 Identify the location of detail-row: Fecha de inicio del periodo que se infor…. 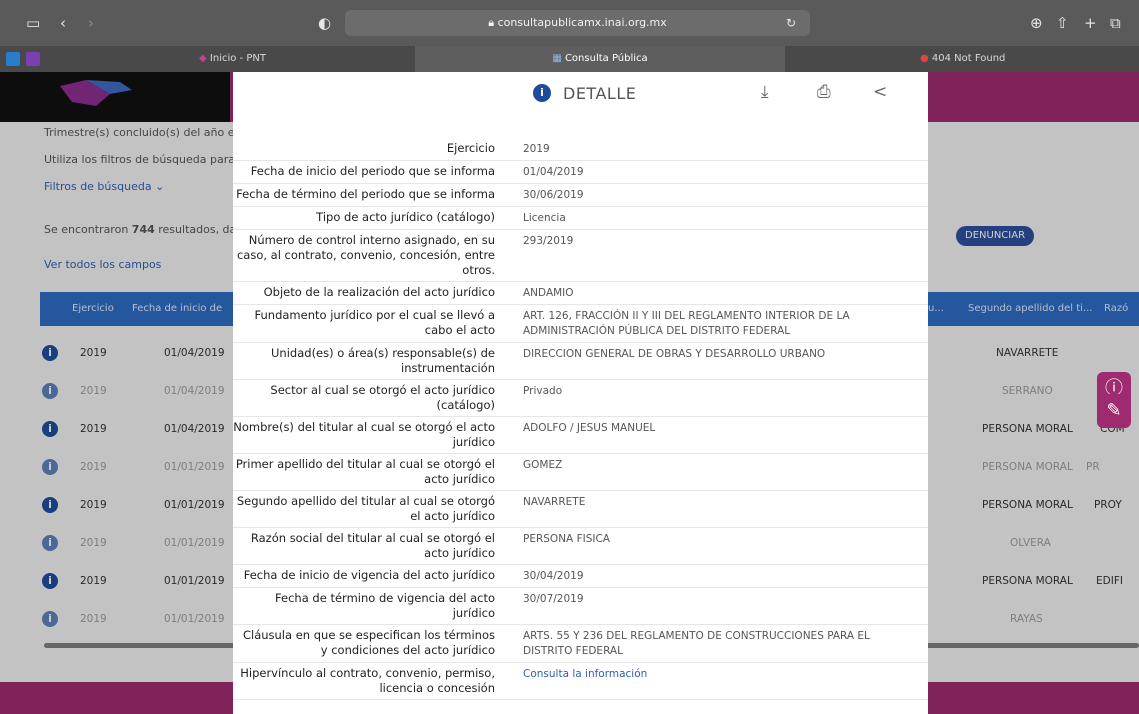
(580, 172).